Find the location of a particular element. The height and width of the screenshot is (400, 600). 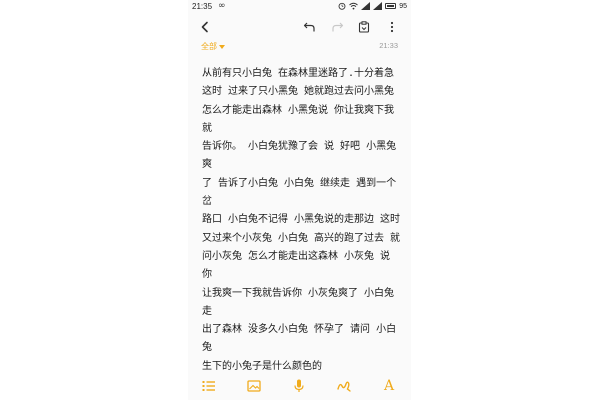

folder-label: 全部 is located at coordinates (209, 46).